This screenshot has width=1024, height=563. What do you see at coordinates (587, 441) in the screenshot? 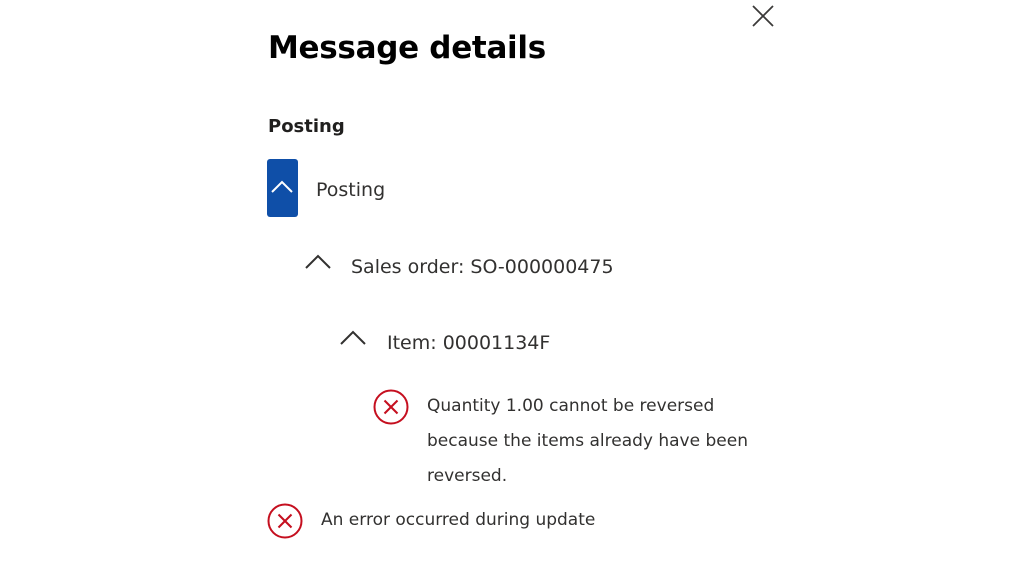
I see `item-error-line: because the items already have been` at bounding box center [587, 441].